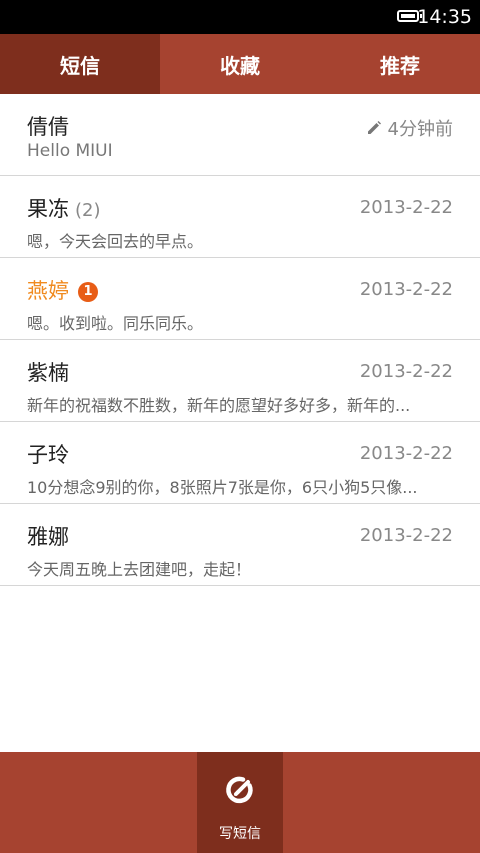  I want to click on battery-full-icon, so click(409, 16).